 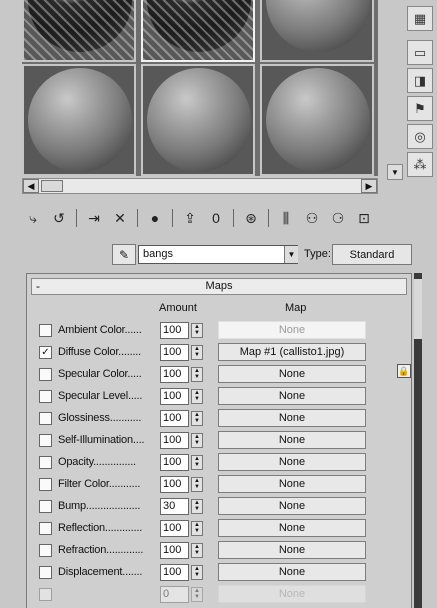 What do you see at coordinates (124, 254) in the screenshot?
I see `eyedropper-icon: ✎` at bounding box center [124, 254].